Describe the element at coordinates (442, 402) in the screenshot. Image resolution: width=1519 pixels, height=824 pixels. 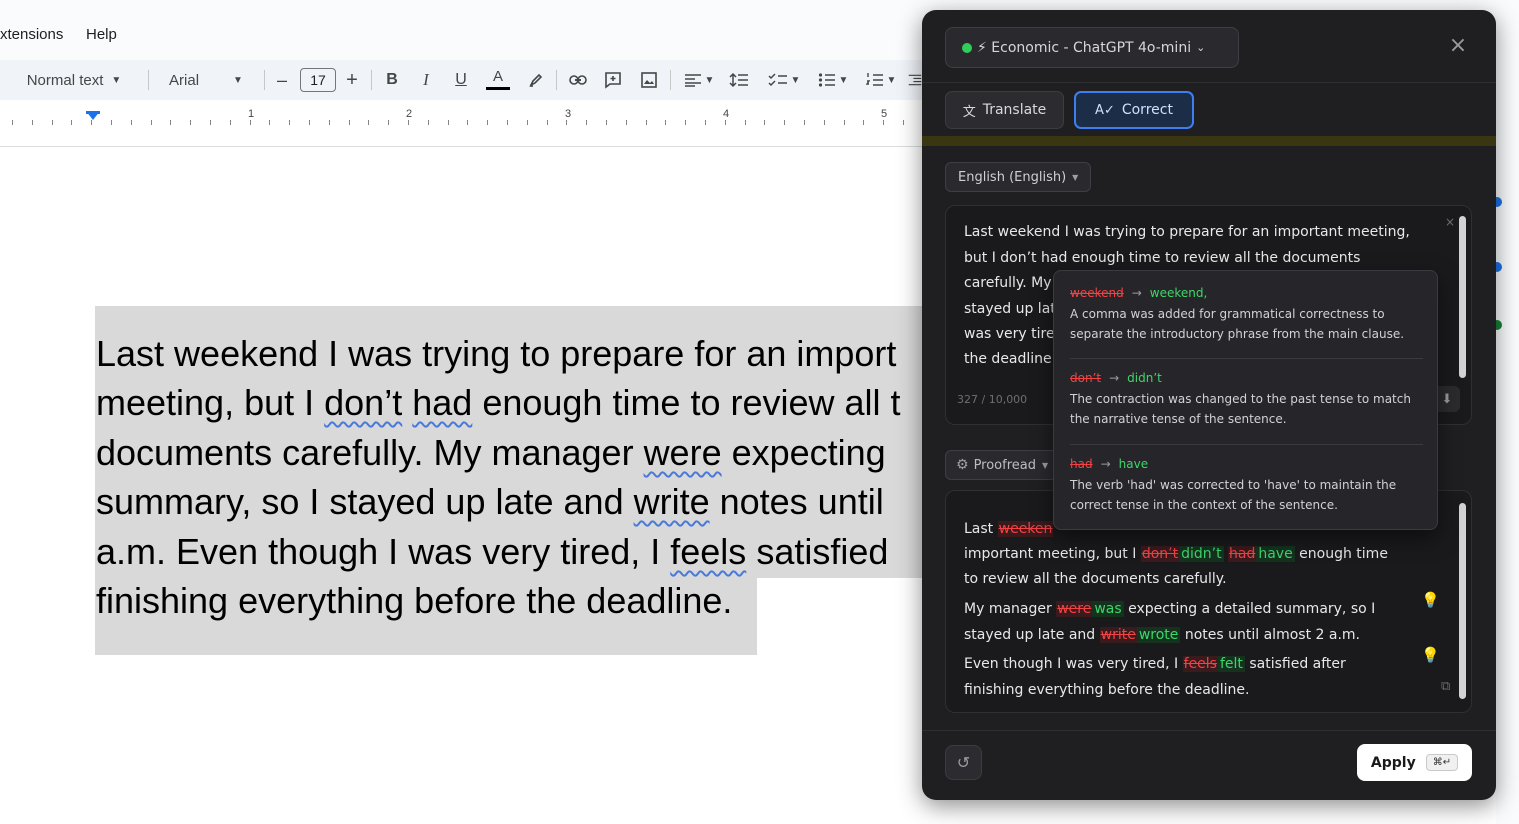
I see `misspelled-word: had` at that location.